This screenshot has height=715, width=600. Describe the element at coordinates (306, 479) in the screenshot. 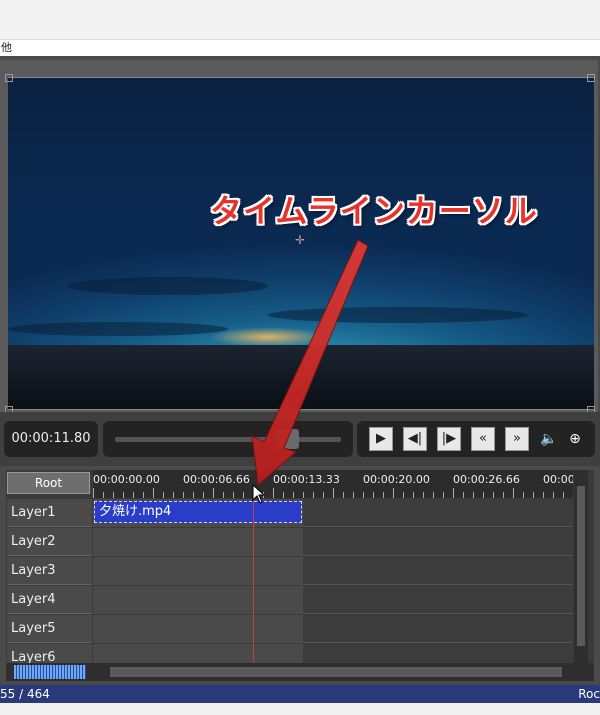

I see `ruler-label: 00:00:13.33` at that location.